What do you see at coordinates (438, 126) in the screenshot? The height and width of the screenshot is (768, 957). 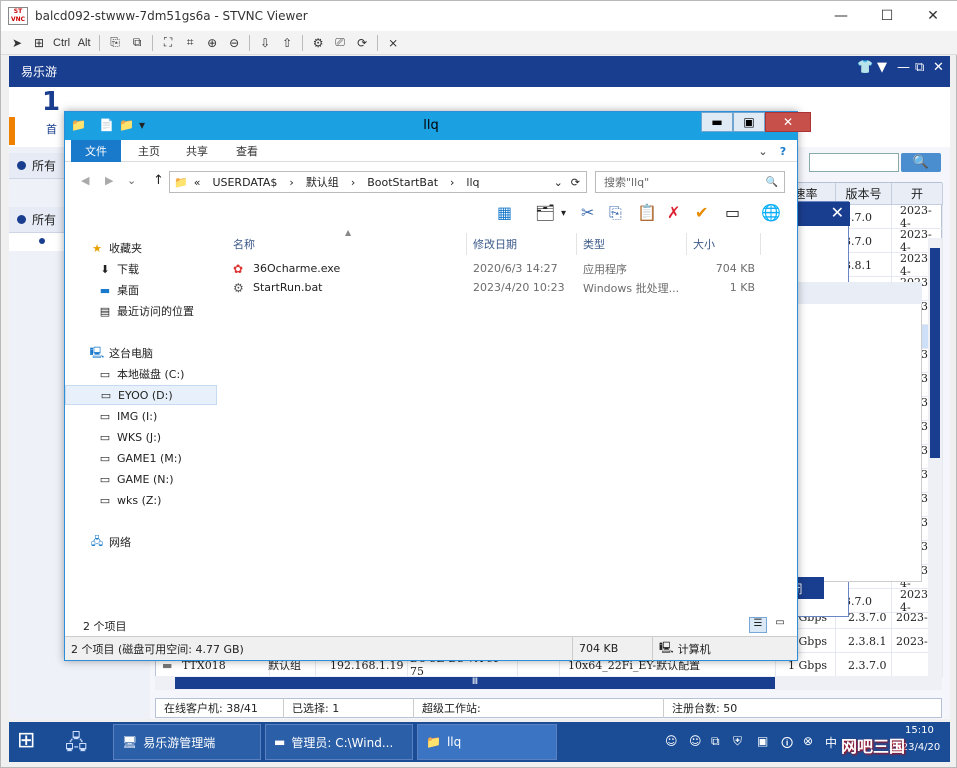 I see `explorer-title-bar: 📁 📄 📁 ▾ llq ▬ ▣ ✕` at bounding box center [438, 126].